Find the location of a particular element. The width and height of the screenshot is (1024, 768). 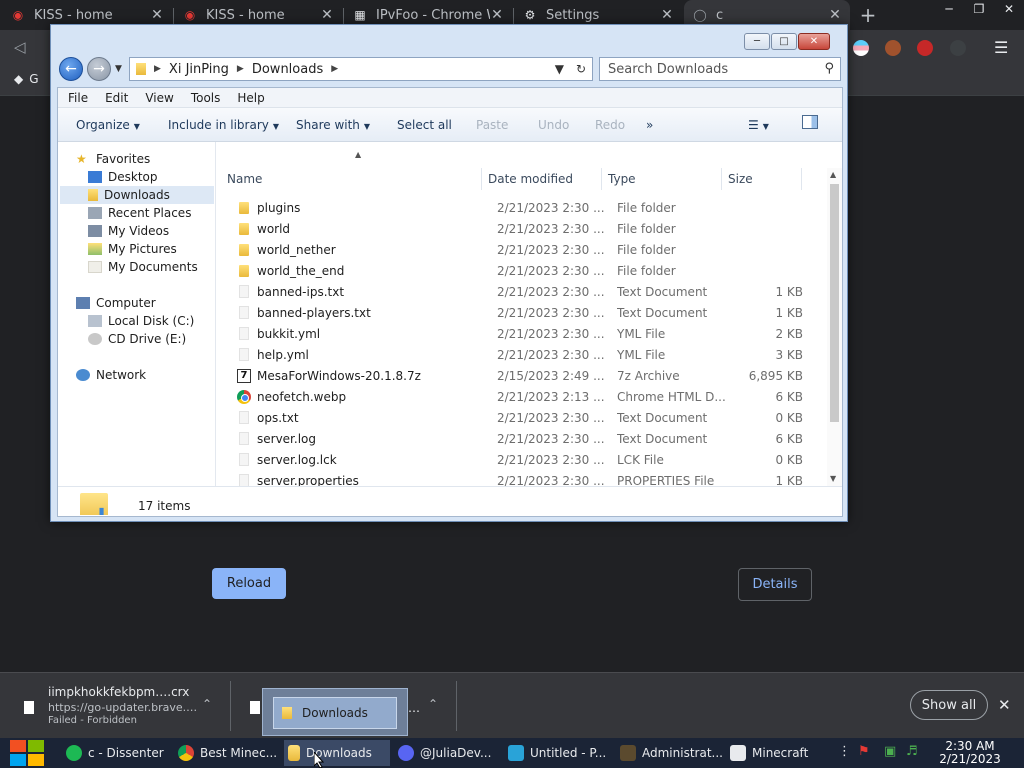

column-header-date: Date modified is located at coordinates (530, 179).